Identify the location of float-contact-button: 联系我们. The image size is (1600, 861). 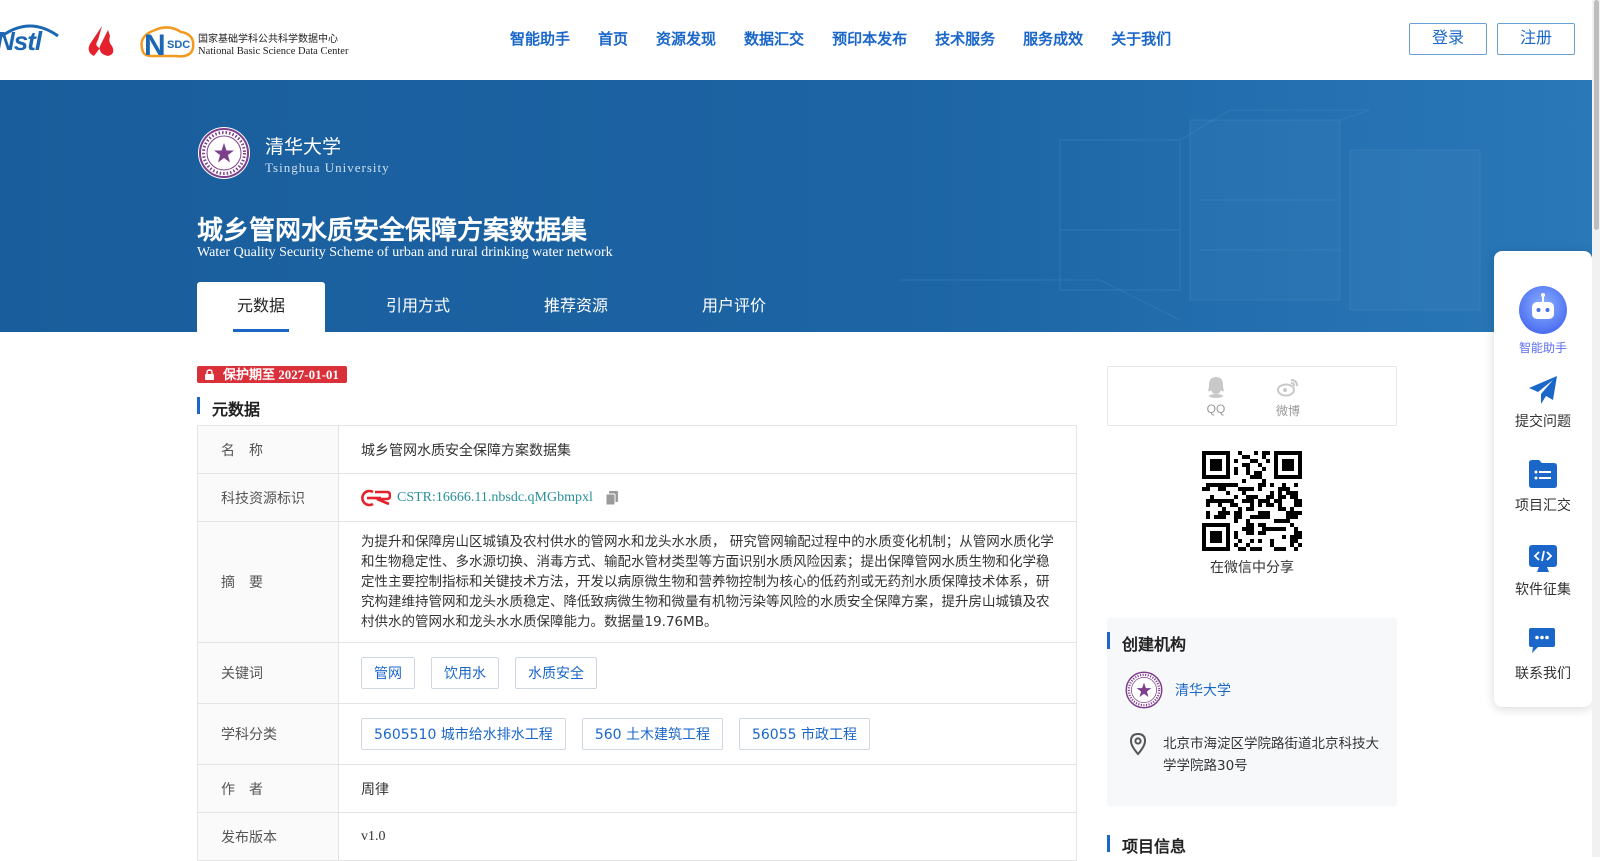
(1543, 654).